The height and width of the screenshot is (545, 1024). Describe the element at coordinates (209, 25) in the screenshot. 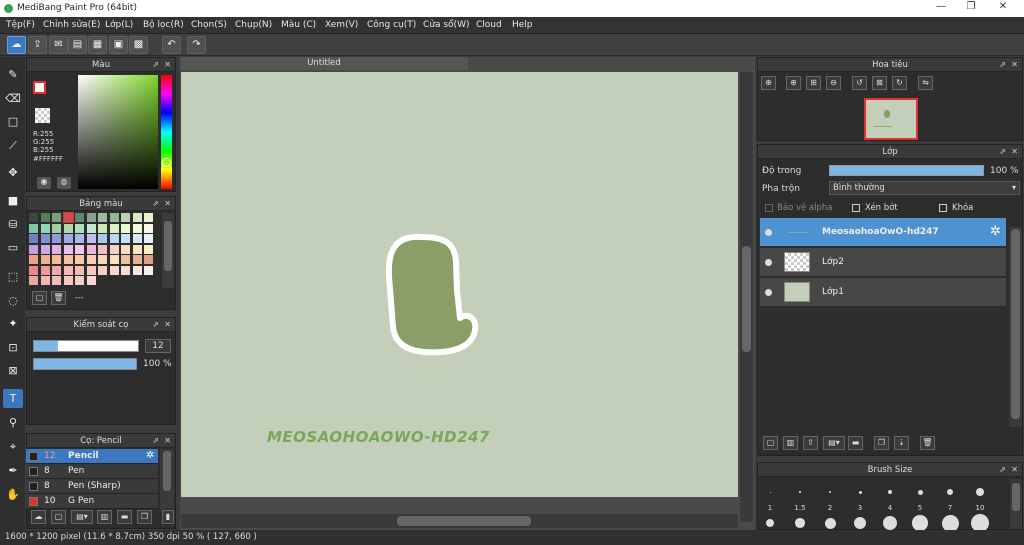

I see `menu-select: Chọn(S)` at that location.